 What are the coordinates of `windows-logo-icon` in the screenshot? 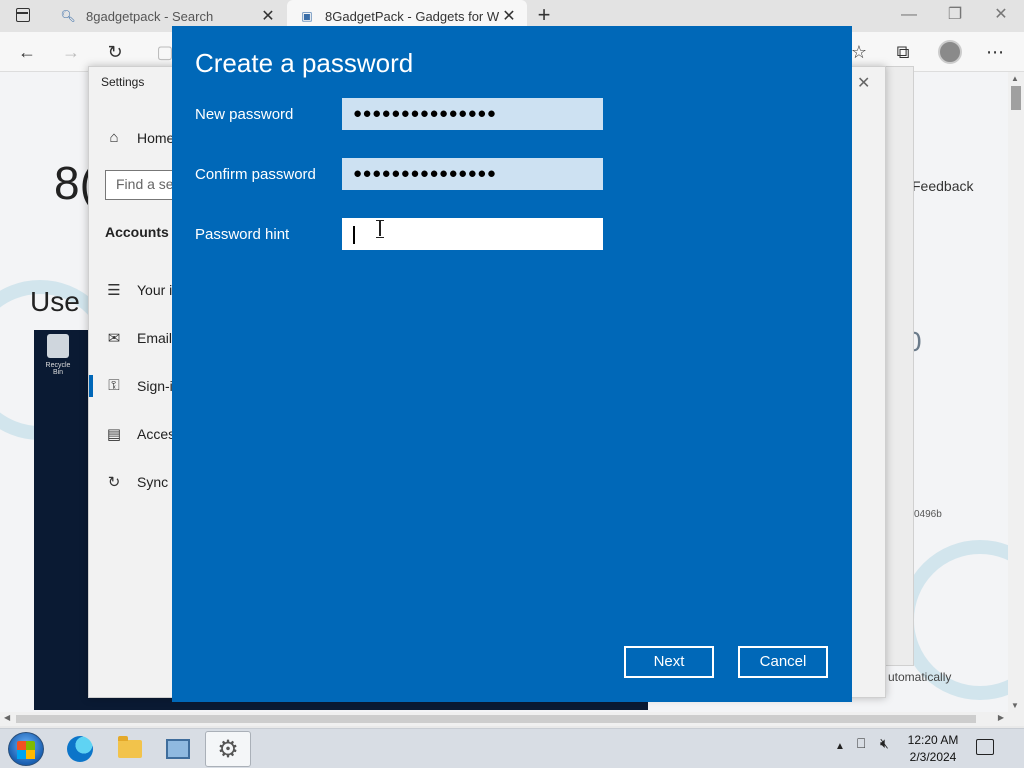 It's located at (26, 750).